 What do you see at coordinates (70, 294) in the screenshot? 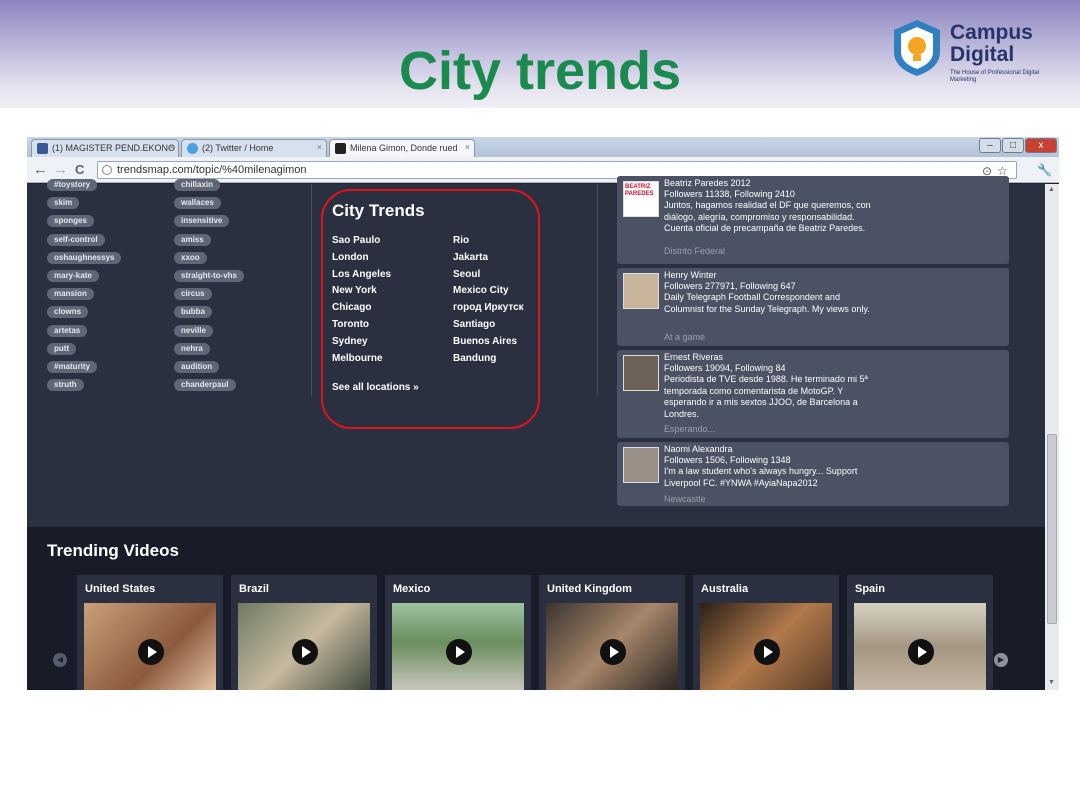
I see `tag-pill: mansion` at bounding box center [70, 294].